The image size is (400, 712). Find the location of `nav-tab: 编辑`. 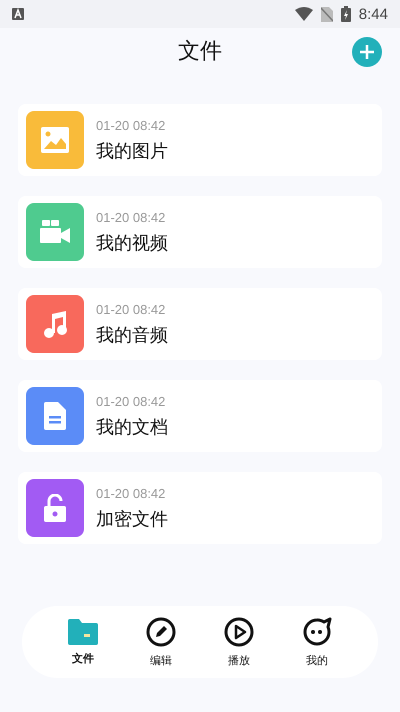

nav-tab: 编辑 is located at coordinates (161, 642).